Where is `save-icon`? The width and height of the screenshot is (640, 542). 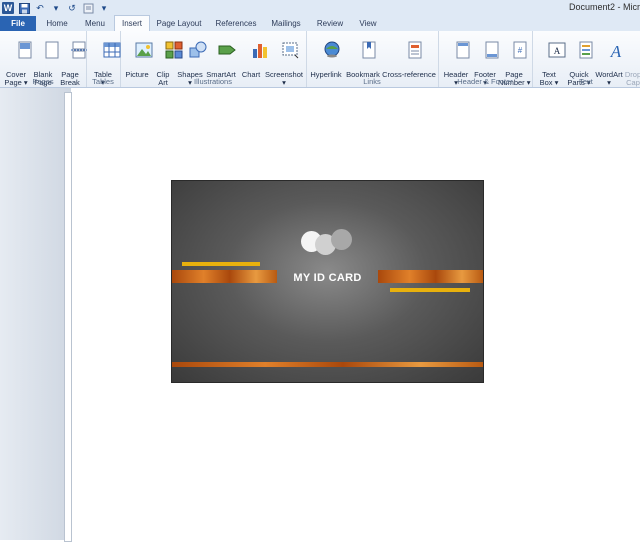
save-icon is located at coordinates (24, 8).